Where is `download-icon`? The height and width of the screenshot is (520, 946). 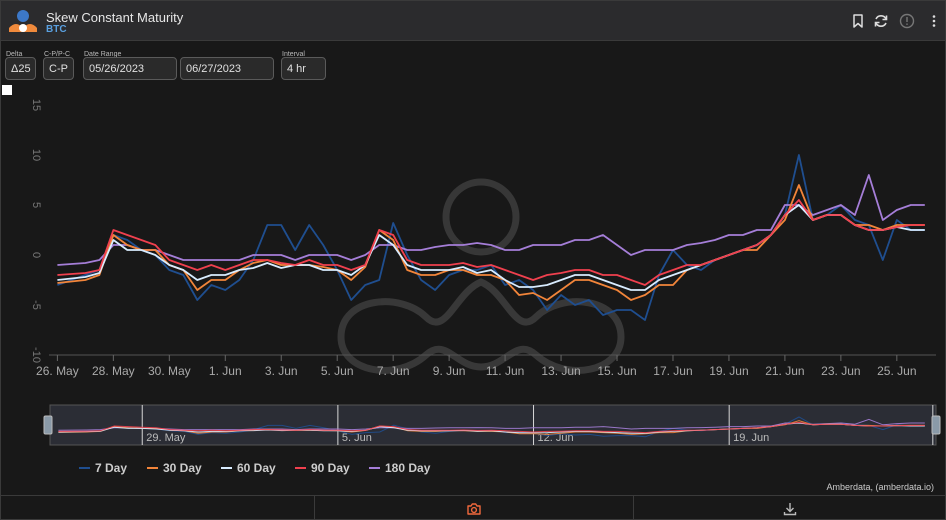
download-icon is located at coordinates (790, 509).